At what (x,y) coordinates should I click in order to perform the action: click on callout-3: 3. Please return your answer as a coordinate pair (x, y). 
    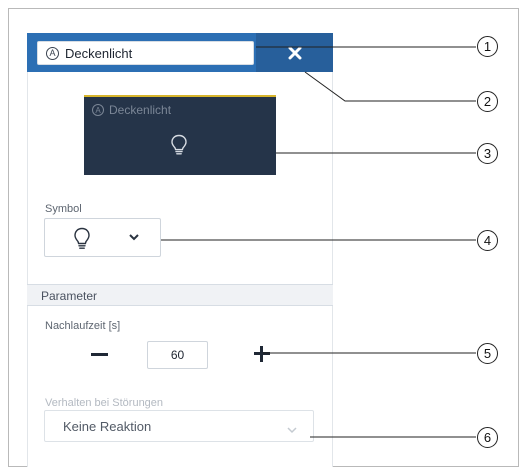
    Looking at the image, I should click on (487, 153).